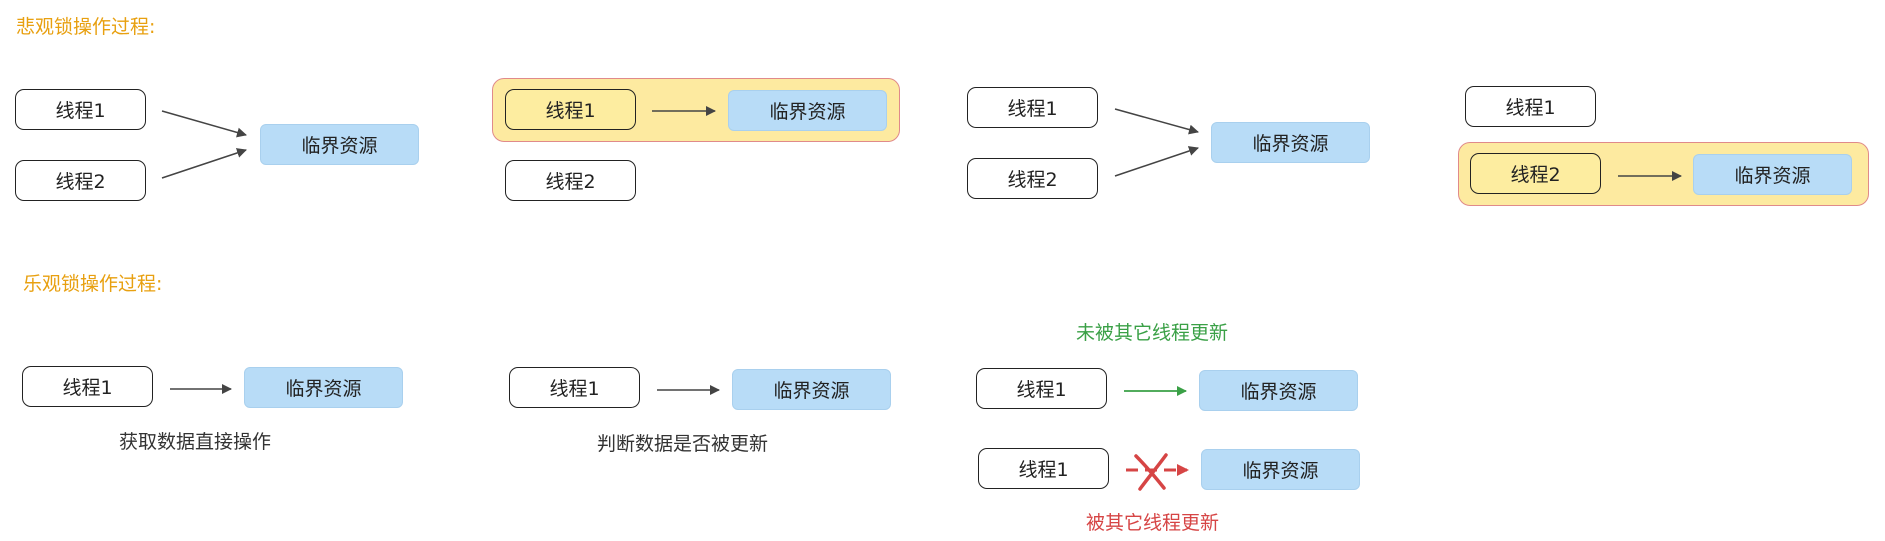 The width and height of the screenshot is (1885, 541). I want to click on p3-arrow-thread1, so click(1156, 121).